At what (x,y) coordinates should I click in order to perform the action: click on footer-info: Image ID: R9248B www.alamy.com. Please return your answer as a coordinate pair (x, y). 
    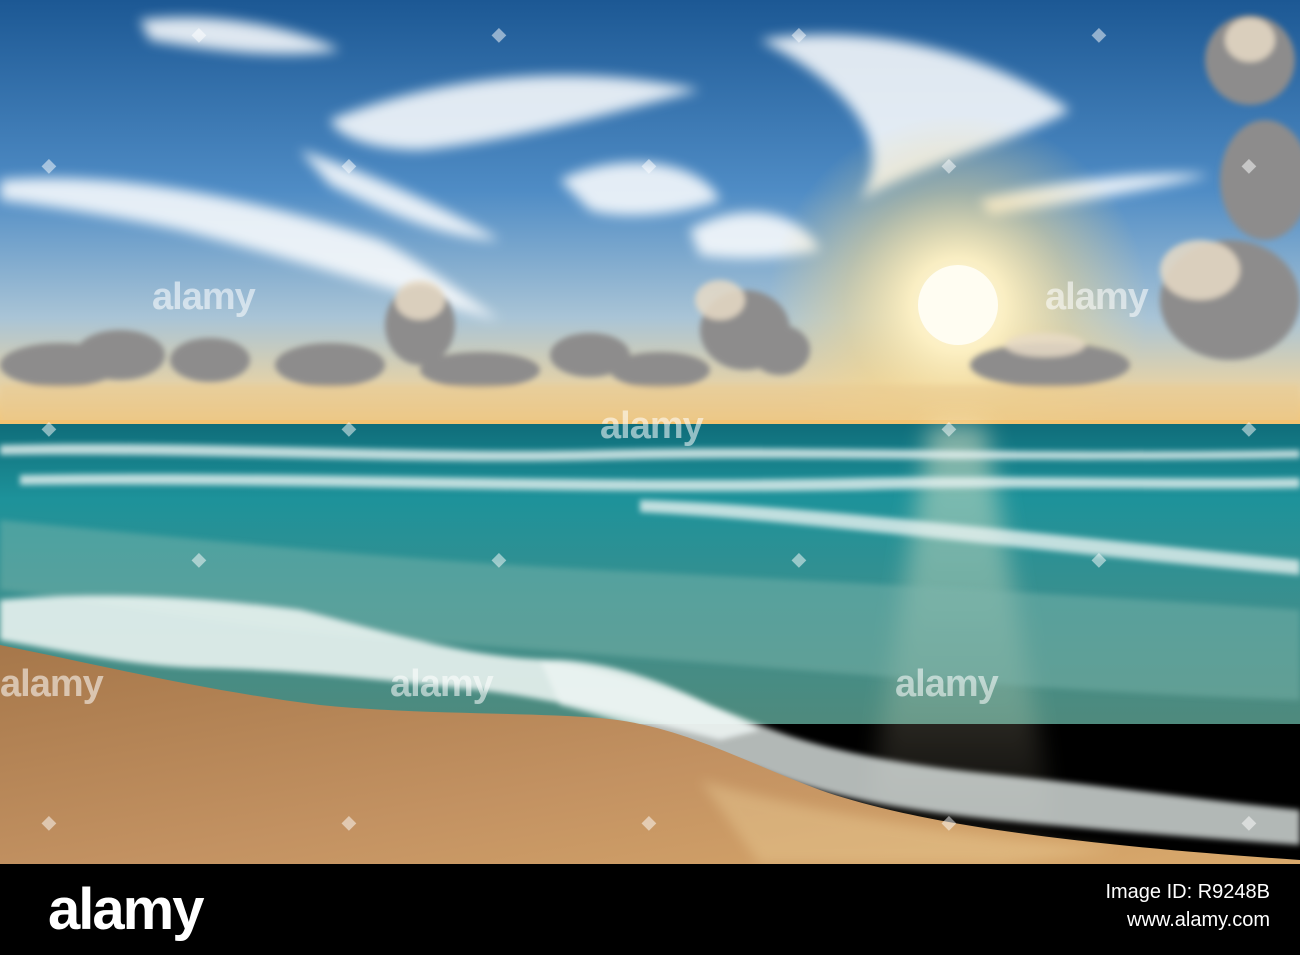
    Looking at the image, I should click on (1187, 906).